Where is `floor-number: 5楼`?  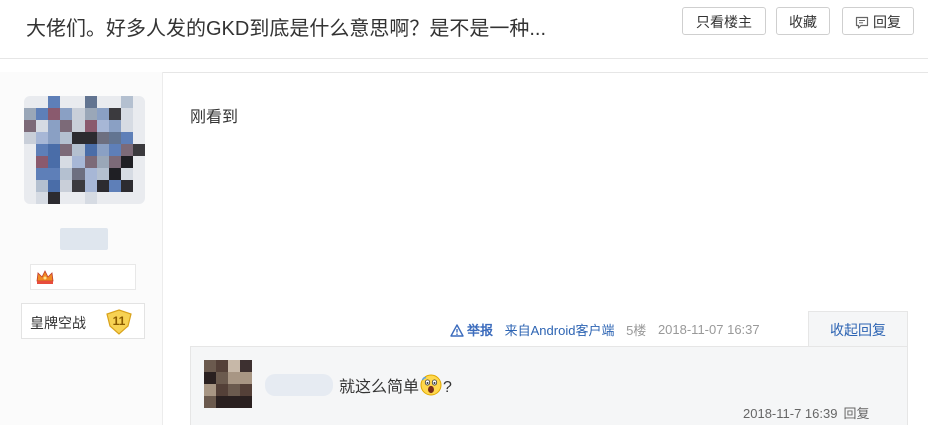 floor-number: 5楼 is located at coordinates (636, 330).